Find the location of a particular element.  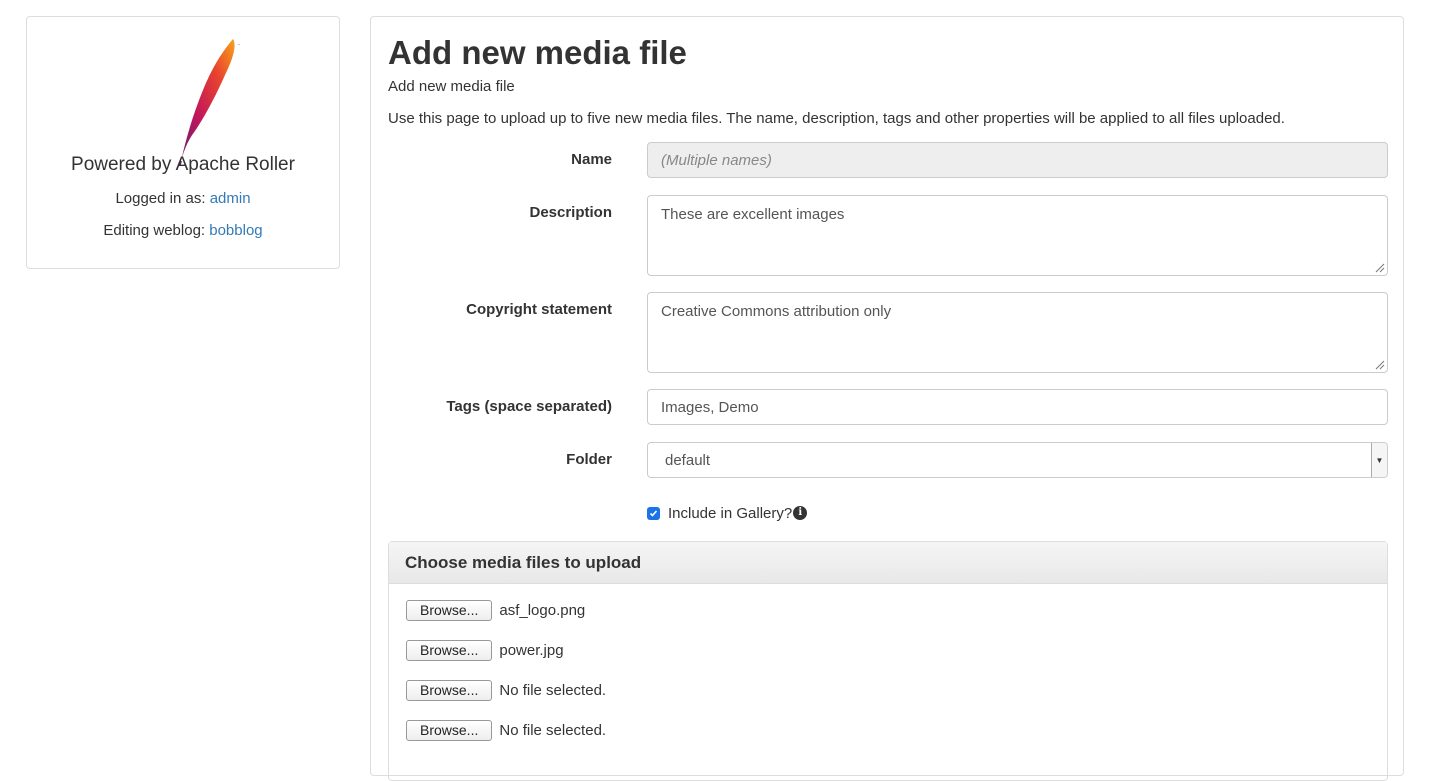

folder-label: Folder is located at coordinates (589, 459).